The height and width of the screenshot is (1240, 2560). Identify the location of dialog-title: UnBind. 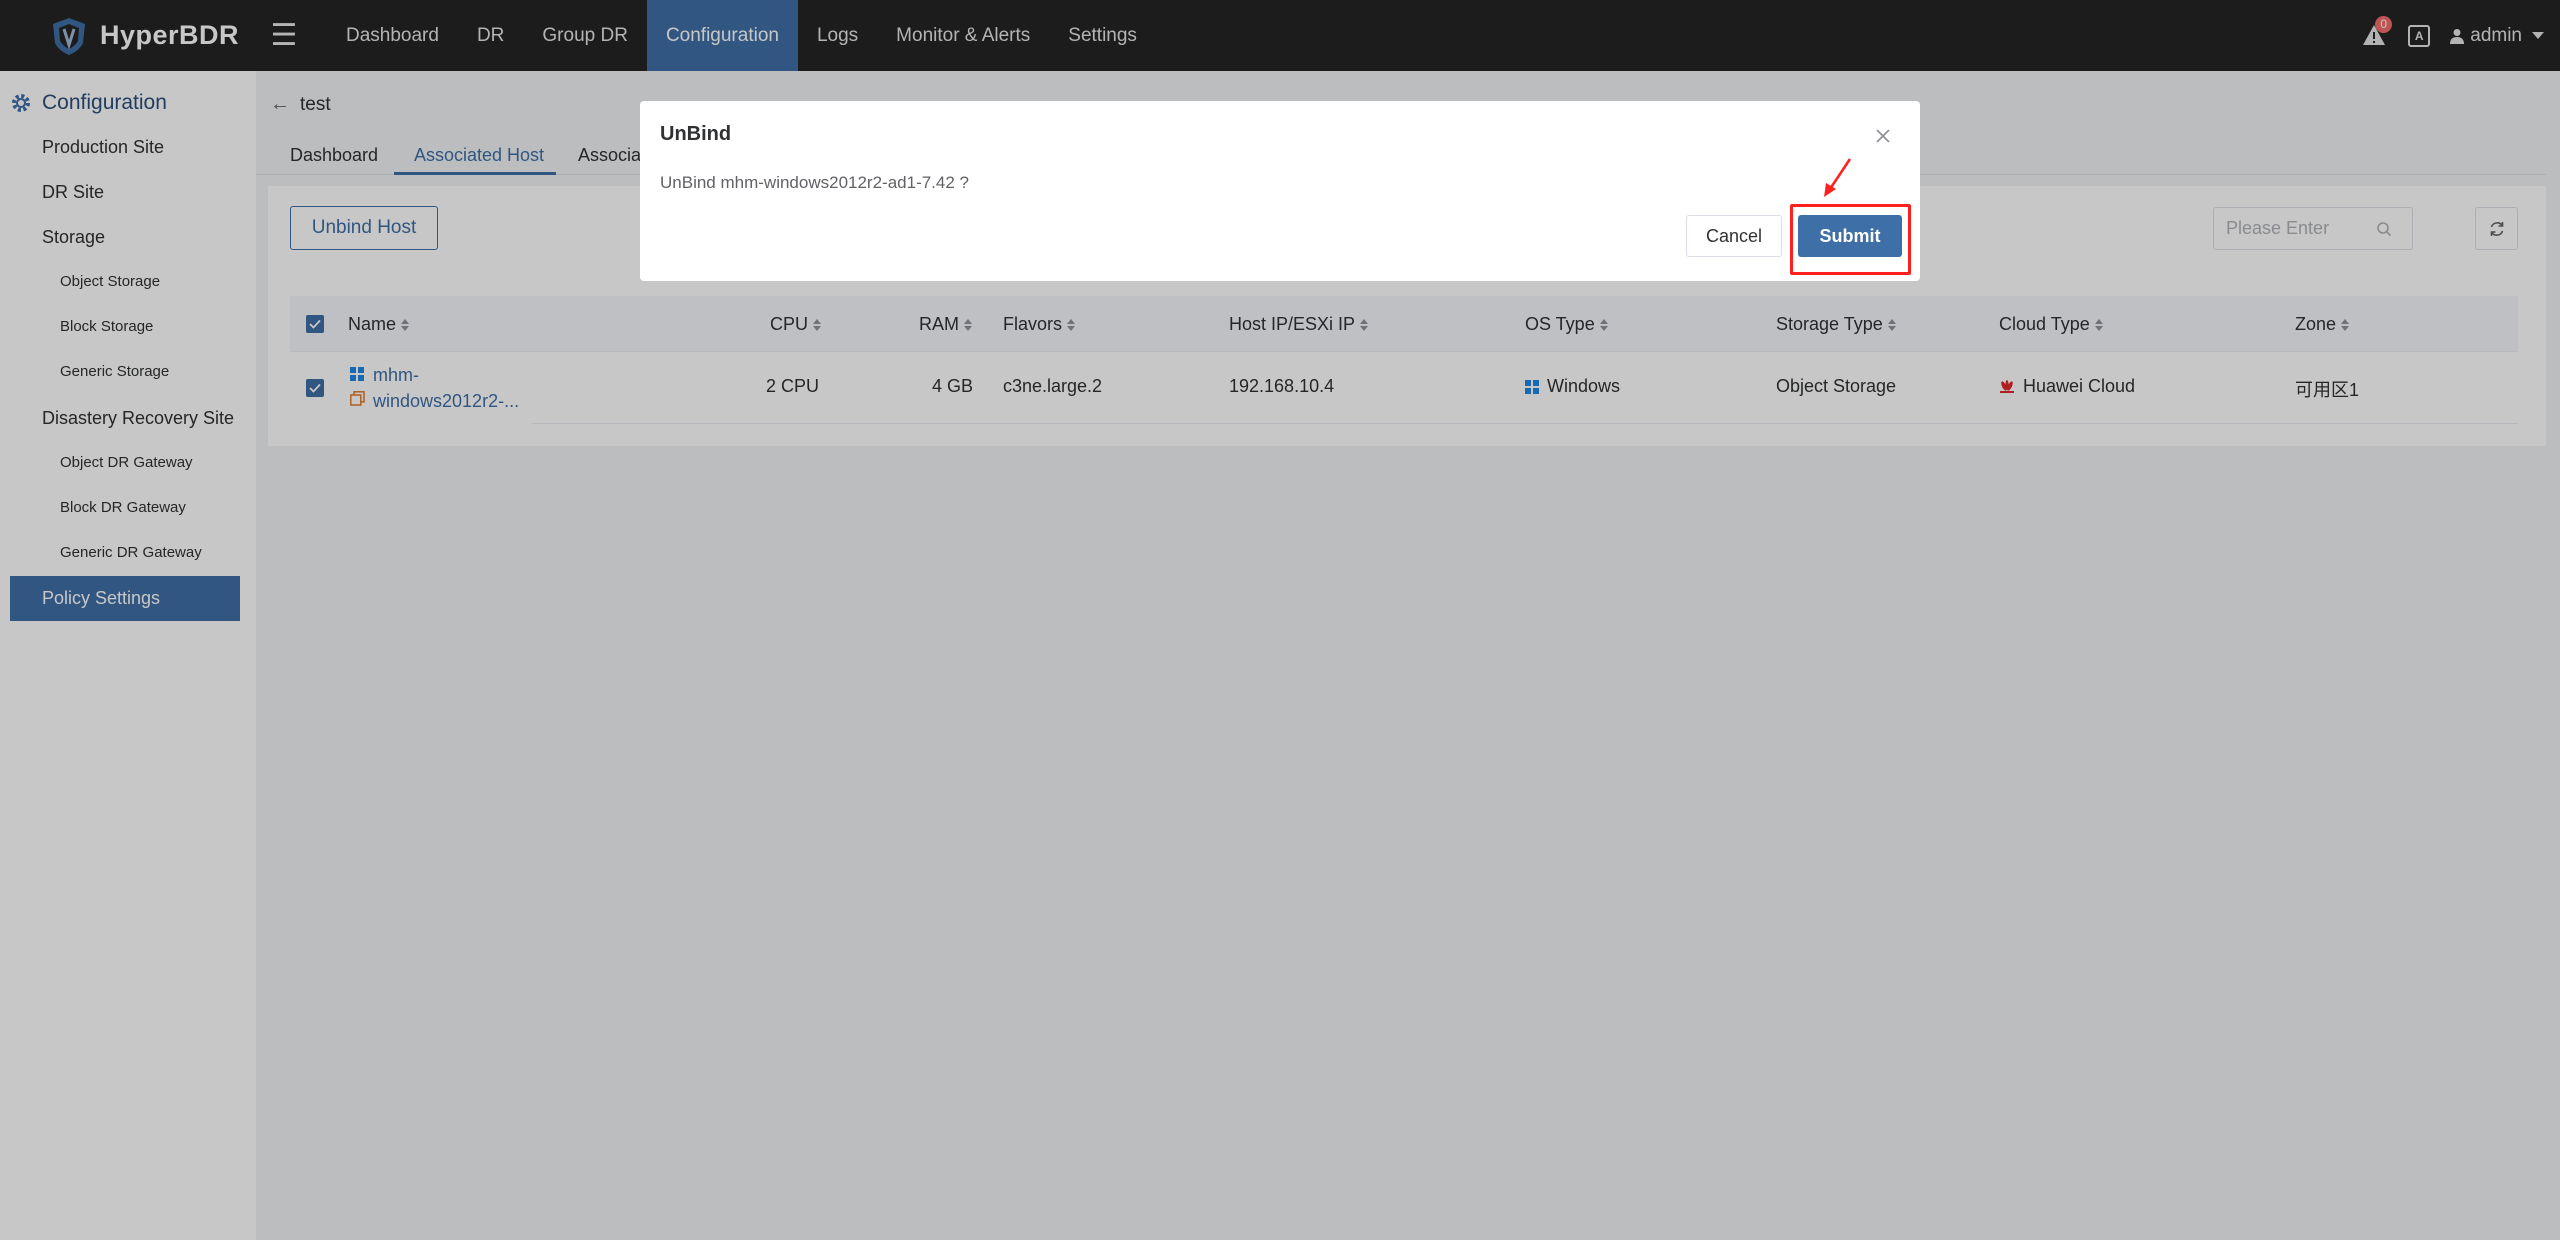
(696, 134).